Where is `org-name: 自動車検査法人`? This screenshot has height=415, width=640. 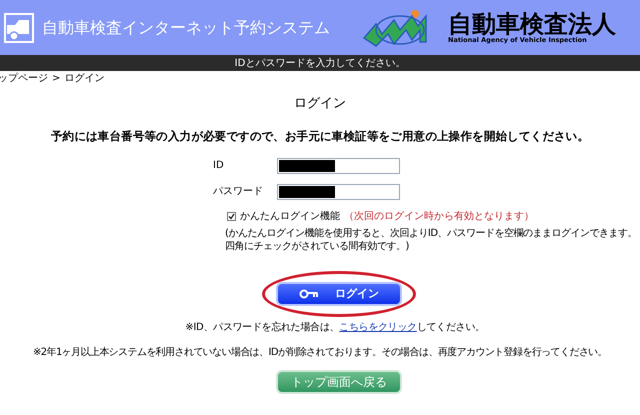
org-name: 自動車検査法人 is located at coordinates (532, 24).